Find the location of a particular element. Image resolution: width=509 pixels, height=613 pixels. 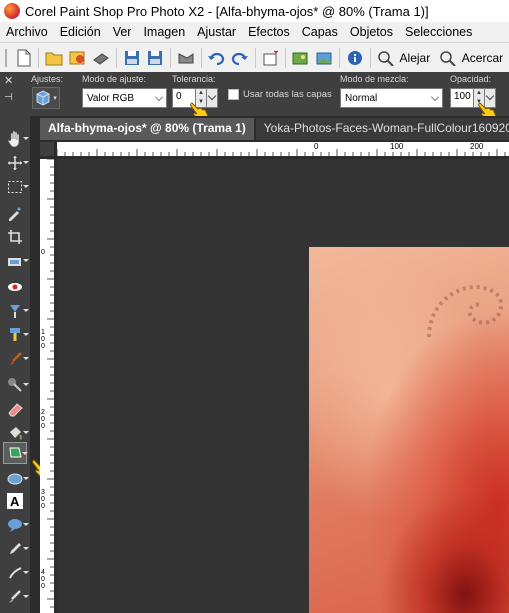

undo-icon is located at coordinates (217, 58).